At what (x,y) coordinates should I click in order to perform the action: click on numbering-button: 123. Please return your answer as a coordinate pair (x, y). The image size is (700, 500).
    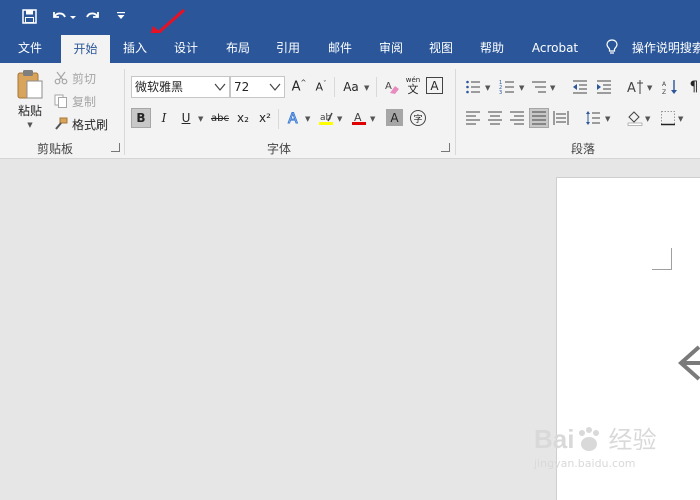
    Looking at the image, I should click on (507, 87).